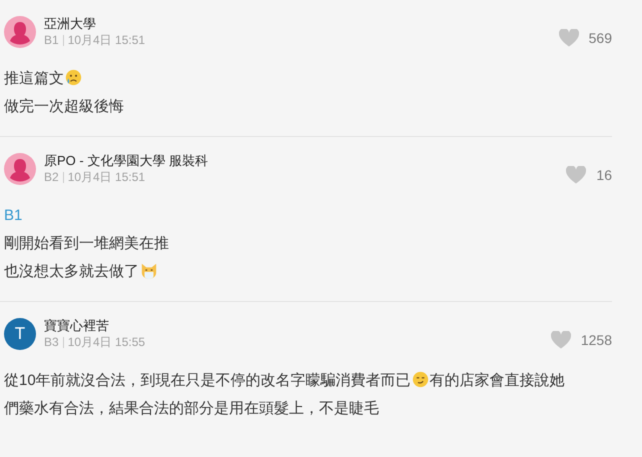 This screenshot has width=642, height=457. What do you see at coordinates (86, 243) in the screenshot?
I see `comment-text: 剛開始看到一堆網美在推` at bounding box center [86, 243].